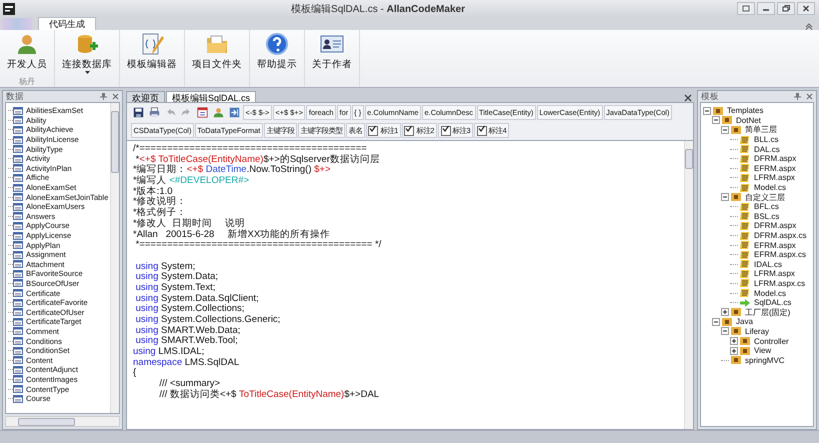 The height and width of the screenshot is (443, 819). I want to click on tree-item: 工厂层(固定), so click(768, 312).